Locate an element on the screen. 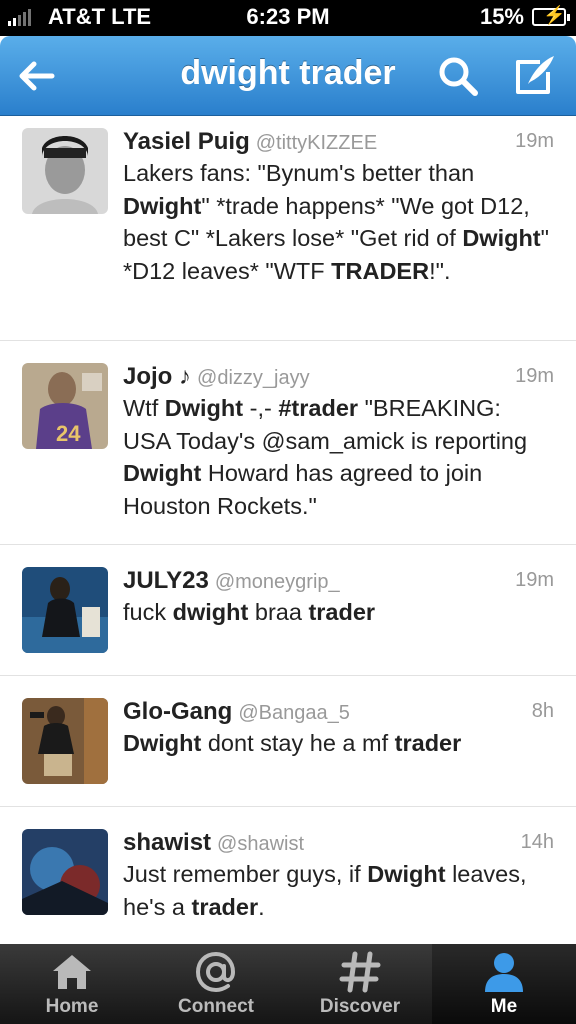 The width and height of the screenshot is (576, 1024). svg-text: 24 is located at coordinates (68, 433).